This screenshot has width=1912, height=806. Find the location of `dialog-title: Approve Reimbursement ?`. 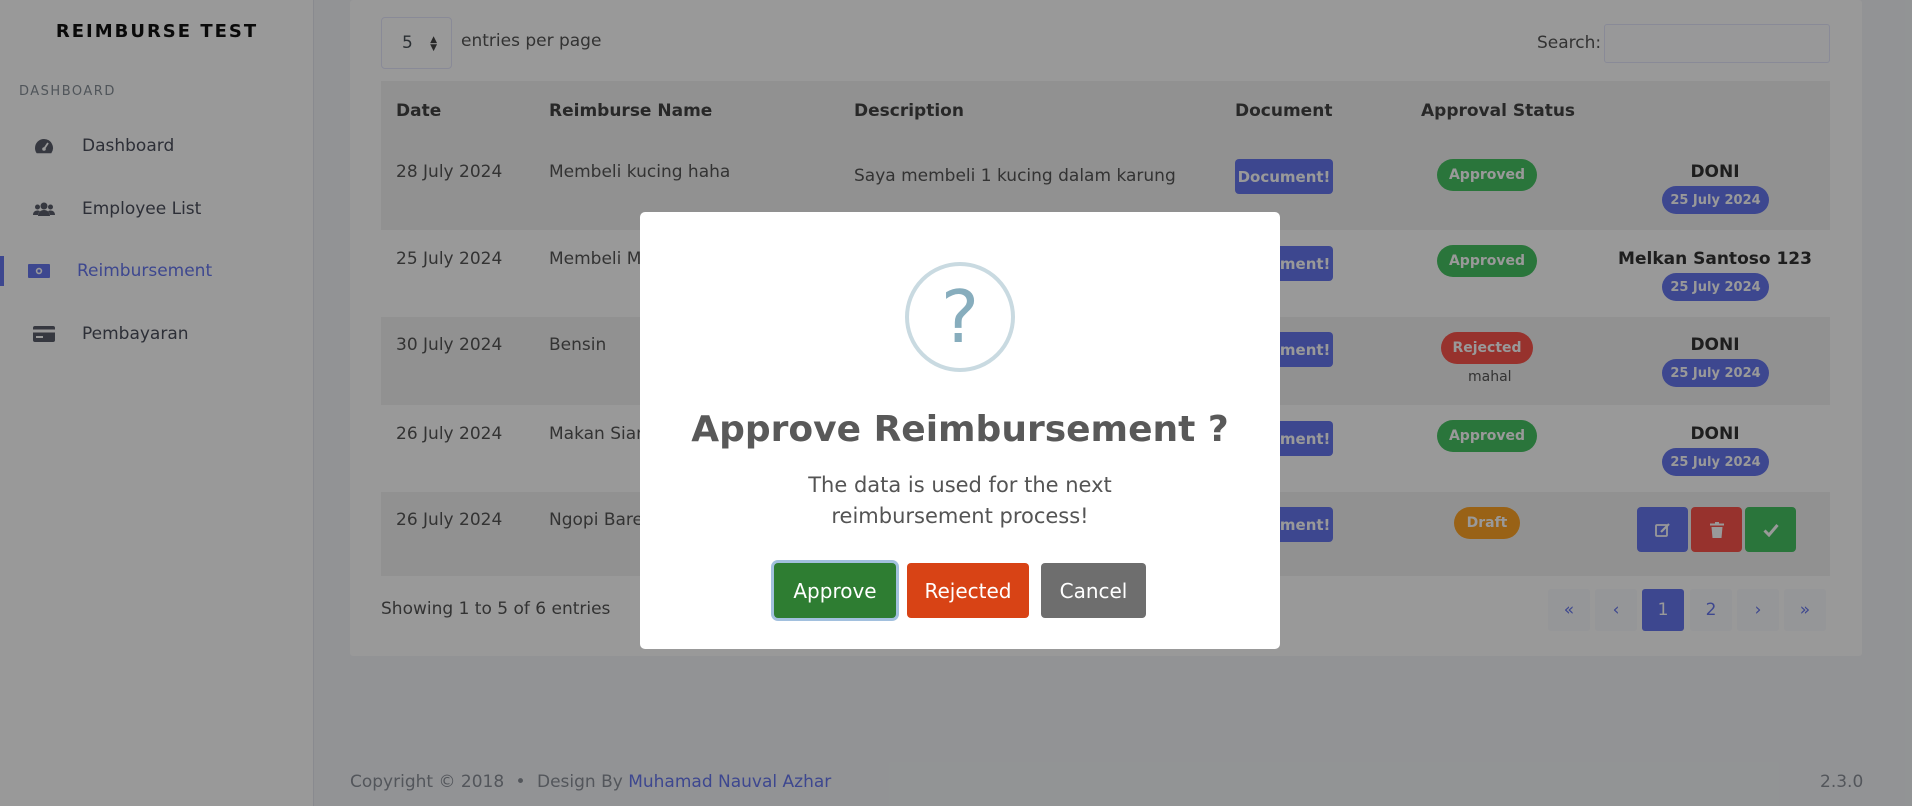

dialog-title: Approve Reimbursement ? is located at coordinates (960, 429).